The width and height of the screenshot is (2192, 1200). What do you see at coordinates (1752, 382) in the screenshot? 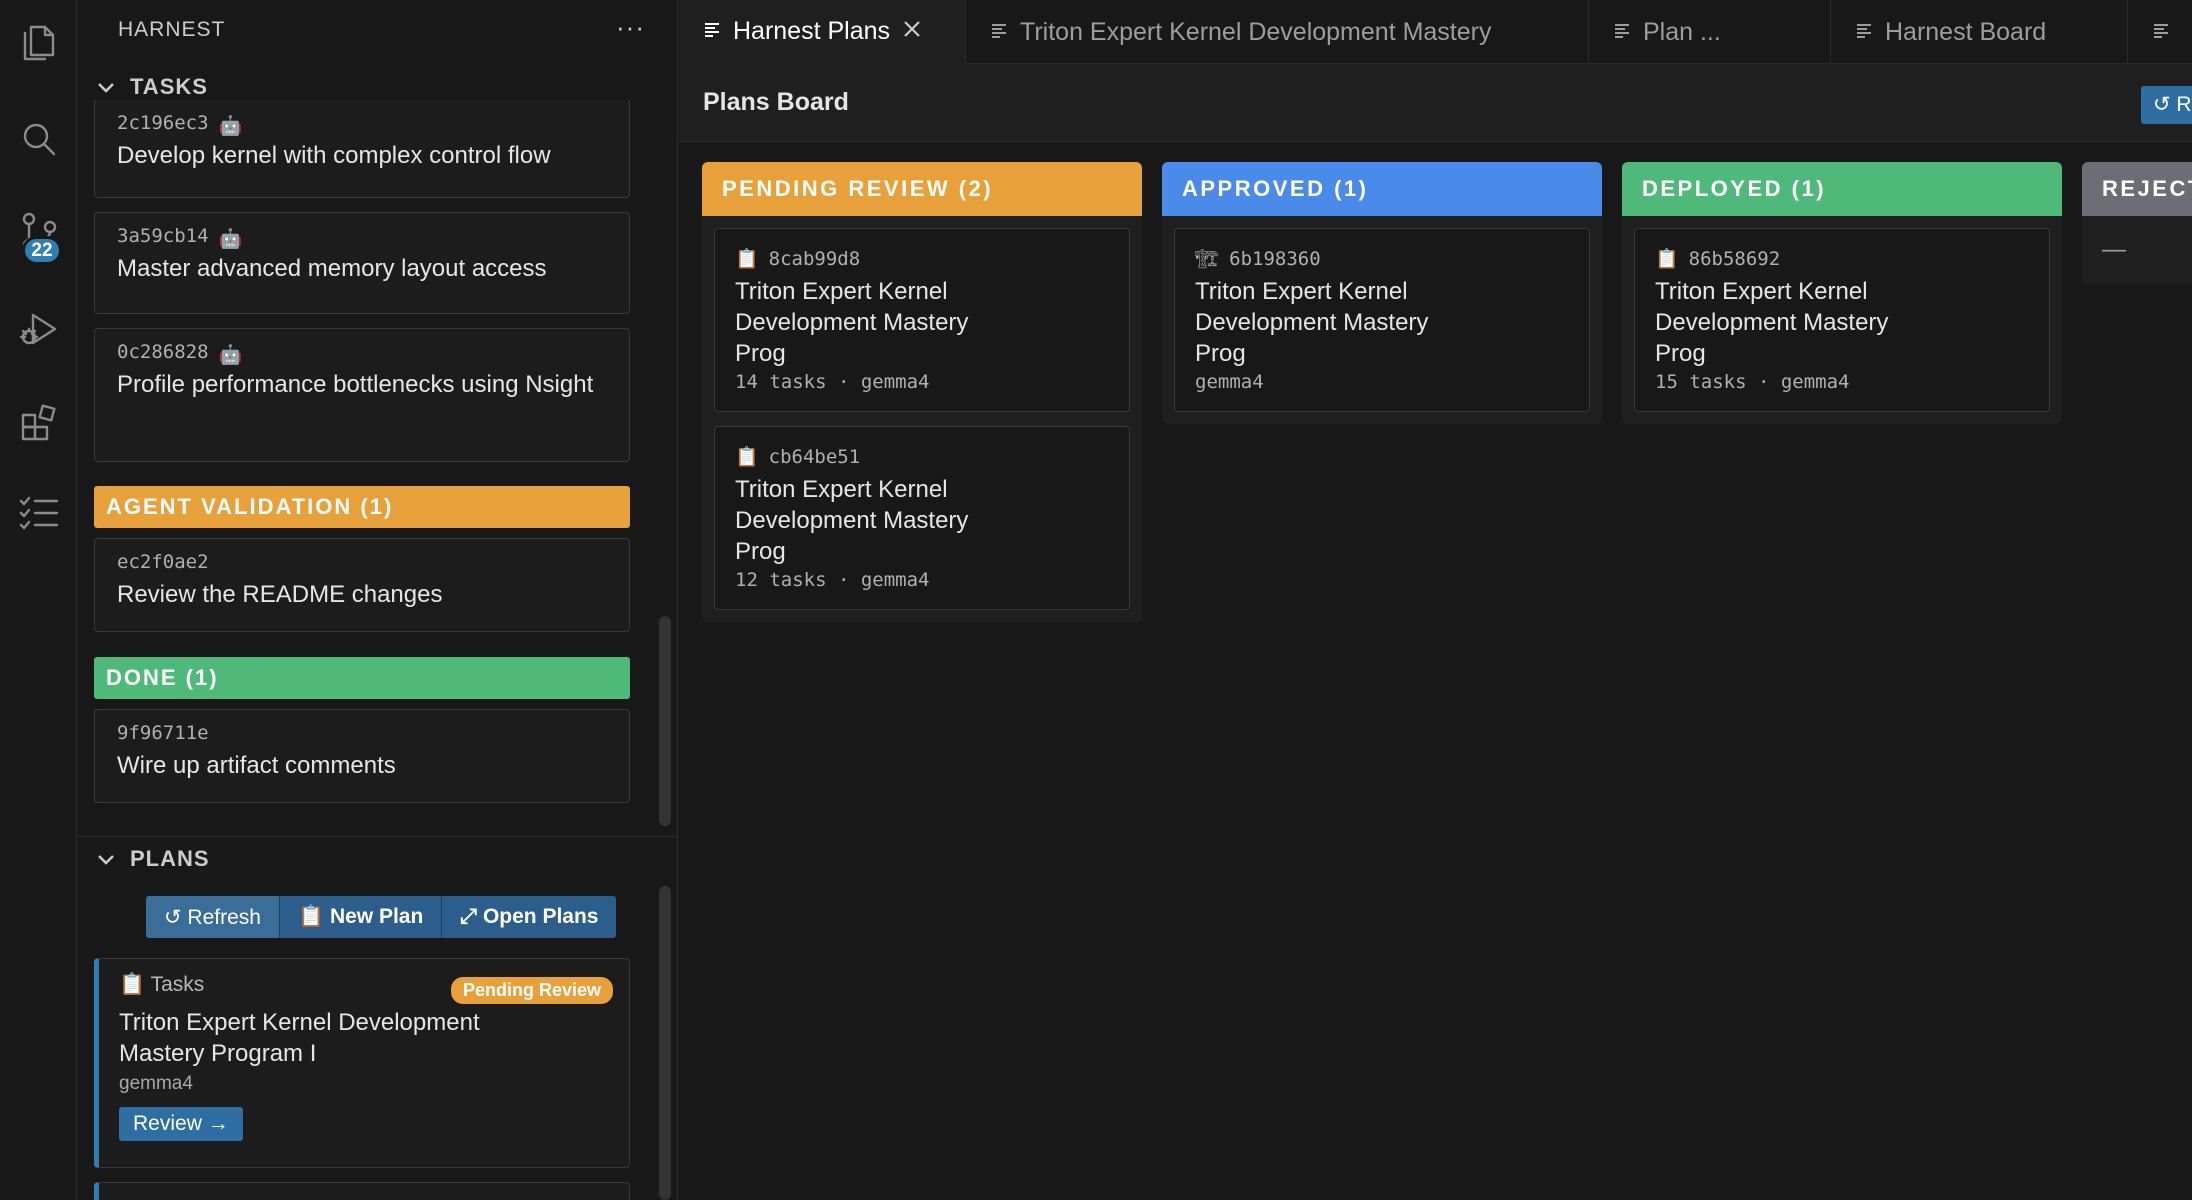
I see `plan-meta: 15 tasks · gemma4` at bounding box center [1752, 382].